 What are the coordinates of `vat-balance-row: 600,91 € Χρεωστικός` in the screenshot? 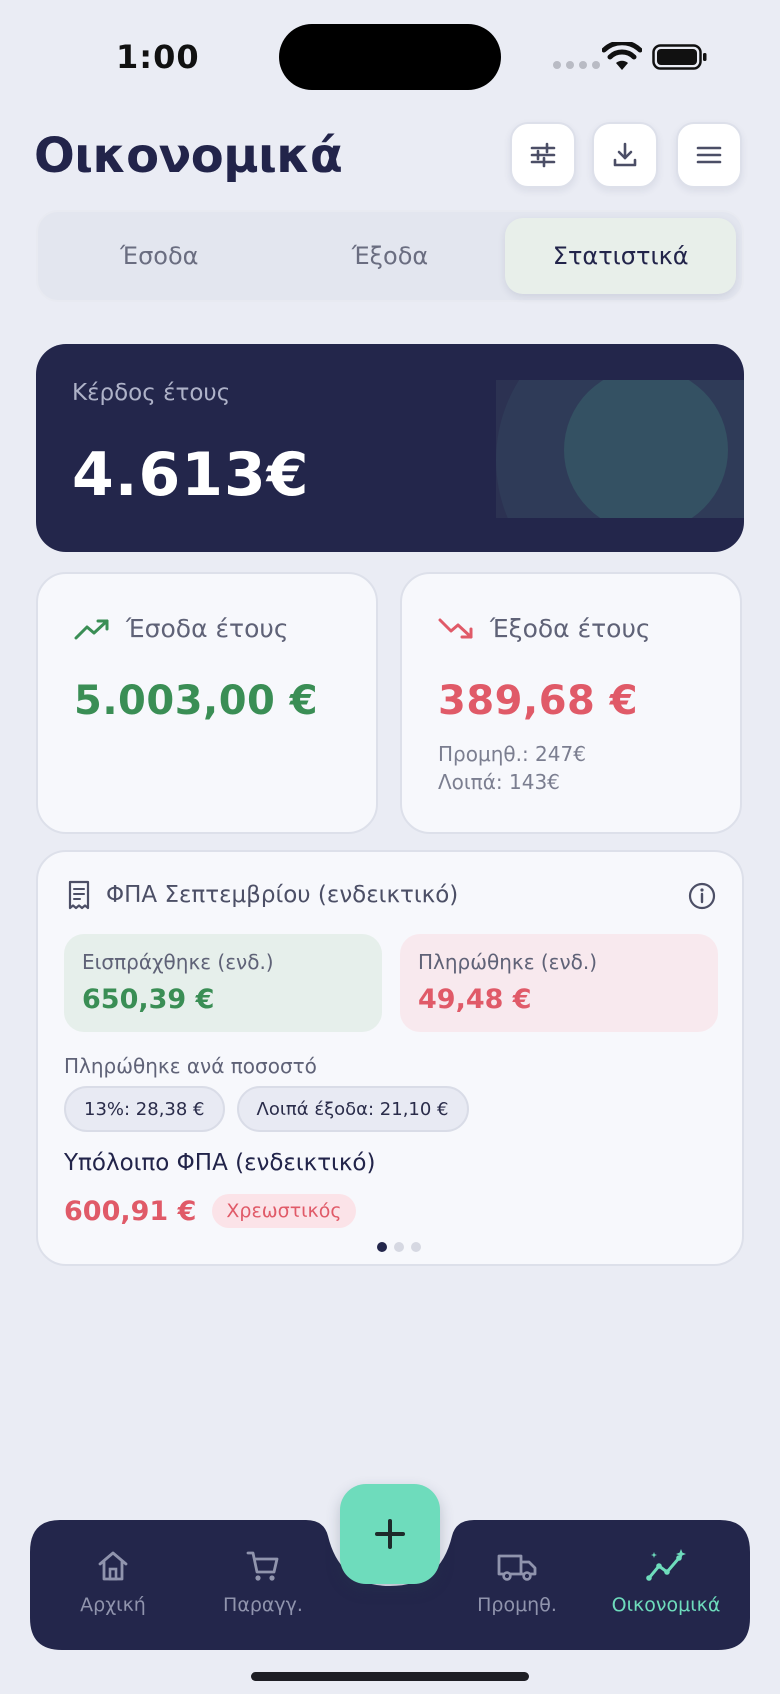 It's located at (210, 1211).